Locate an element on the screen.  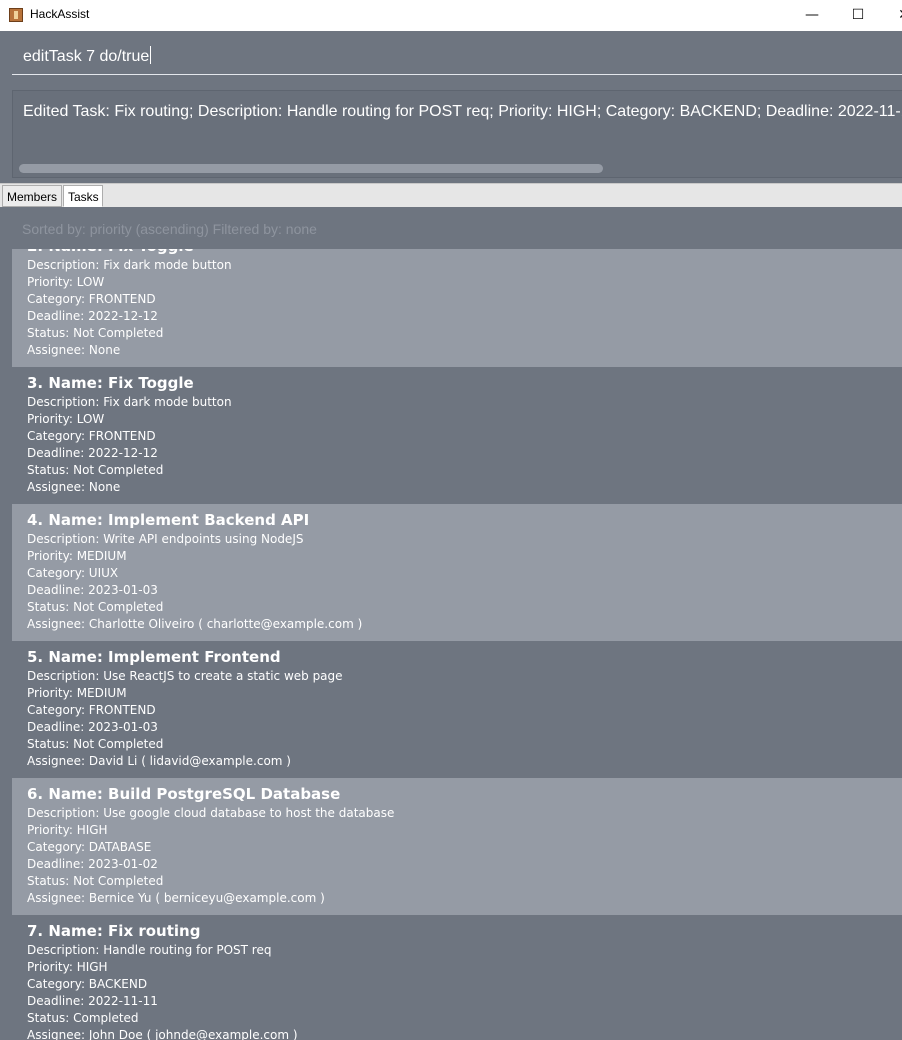
tab-tasks: Tasks is located at coordinates (83, 196).